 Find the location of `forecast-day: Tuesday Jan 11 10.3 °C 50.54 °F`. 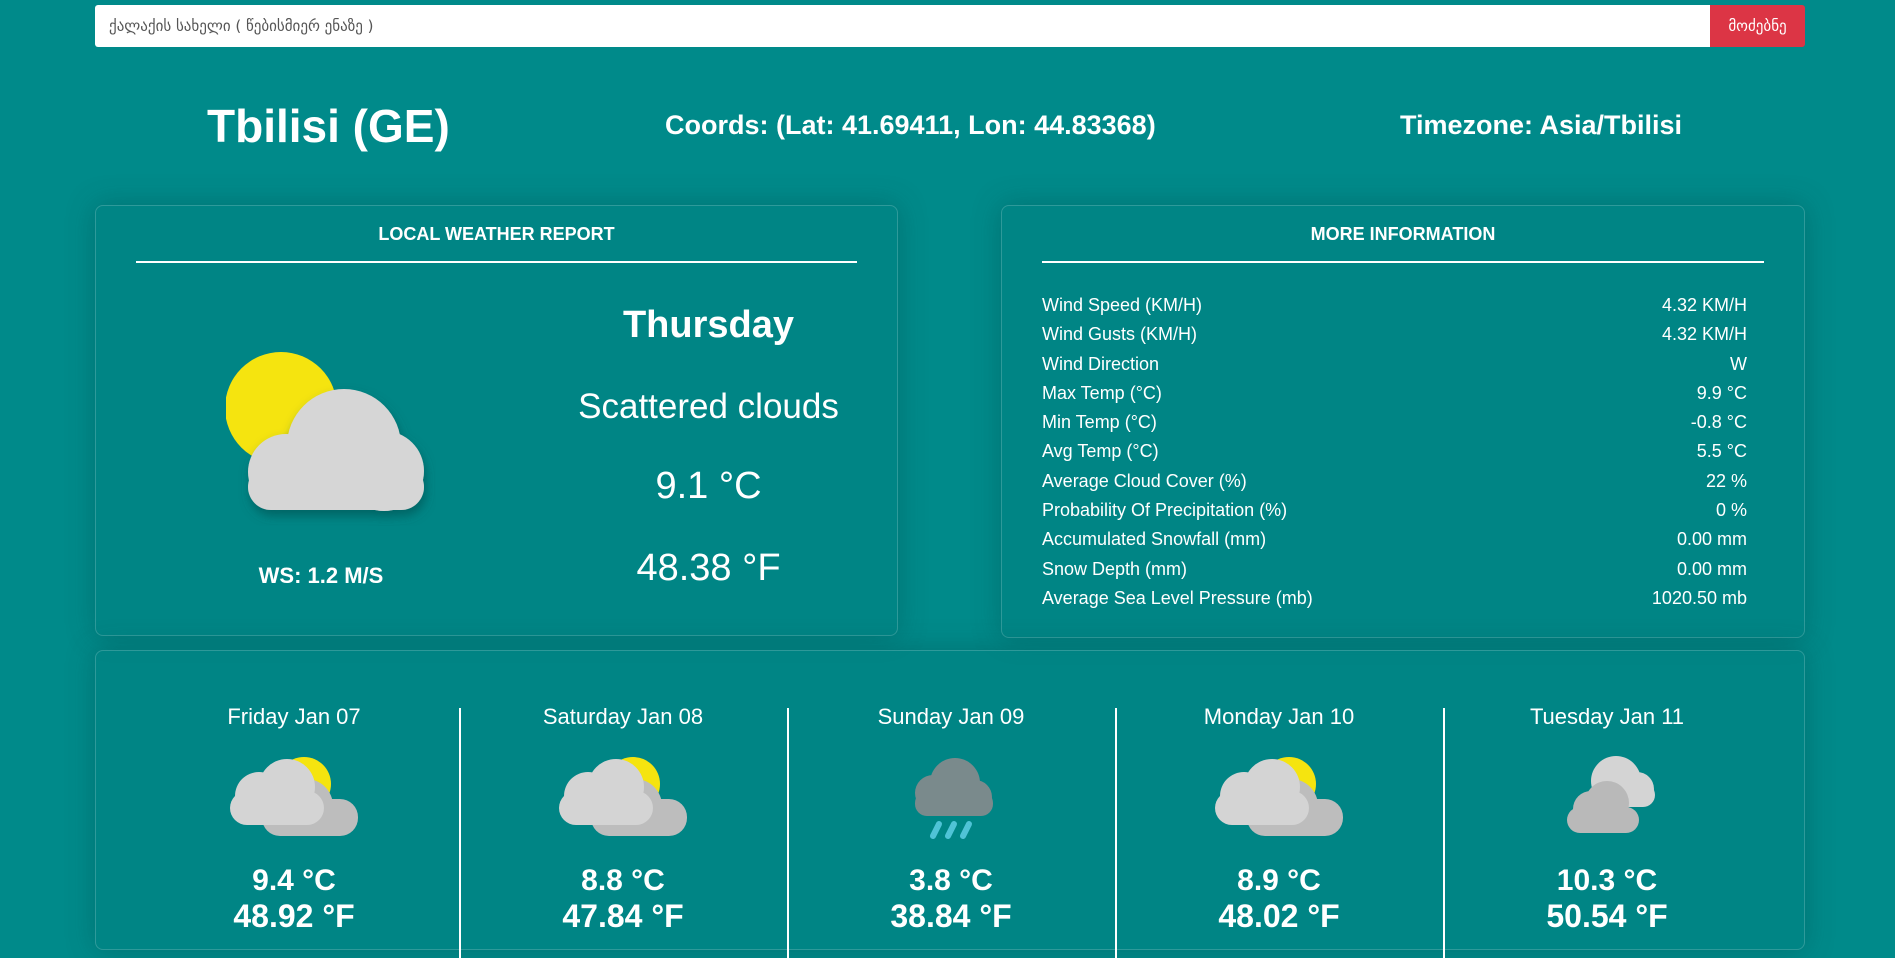

forecast-day: Tuesday Jan 11 10.3 °C 50.54 °F is located at coordinates (1607, 801).